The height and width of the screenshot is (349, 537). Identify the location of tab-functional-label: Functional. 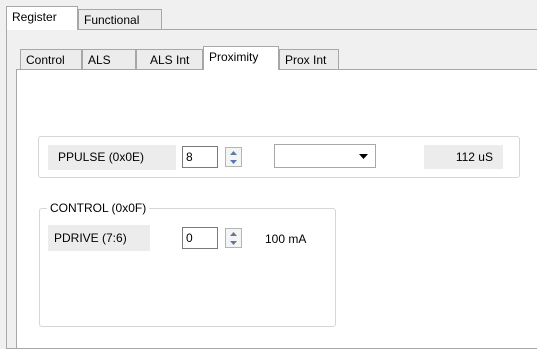
(112, 20).